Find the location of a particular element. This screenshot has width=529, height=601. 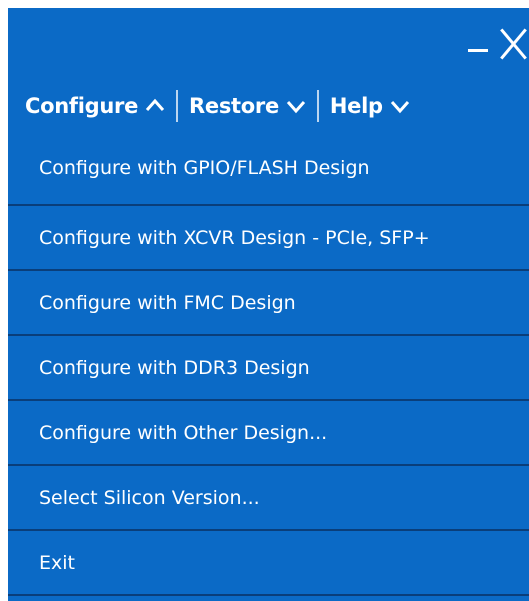

menu-item-exit: Exit is located at coordinates (268, 563).